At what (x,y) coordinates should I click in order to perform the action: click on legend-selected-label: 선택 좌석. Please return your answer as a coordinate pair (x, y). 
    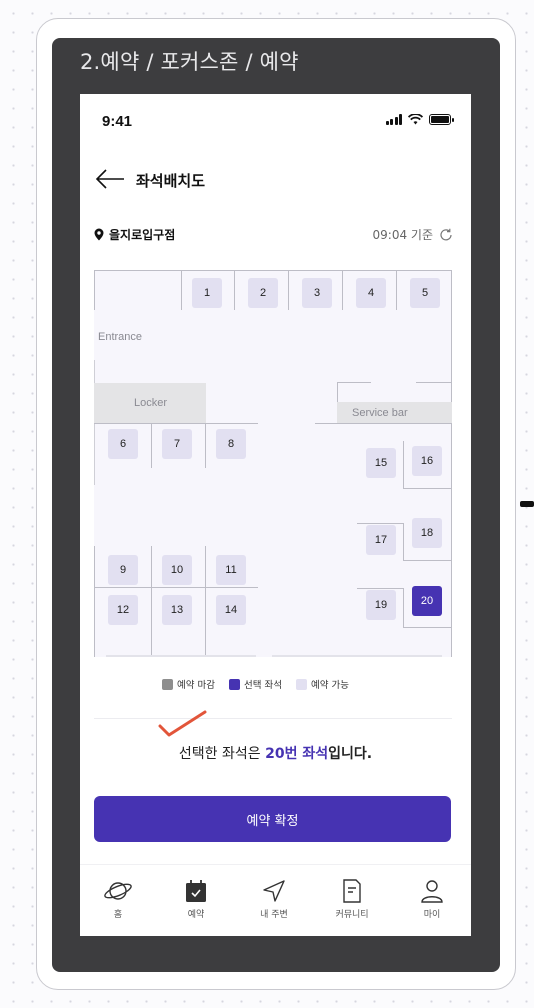
    Looking at the image, I should click on (262, 685).